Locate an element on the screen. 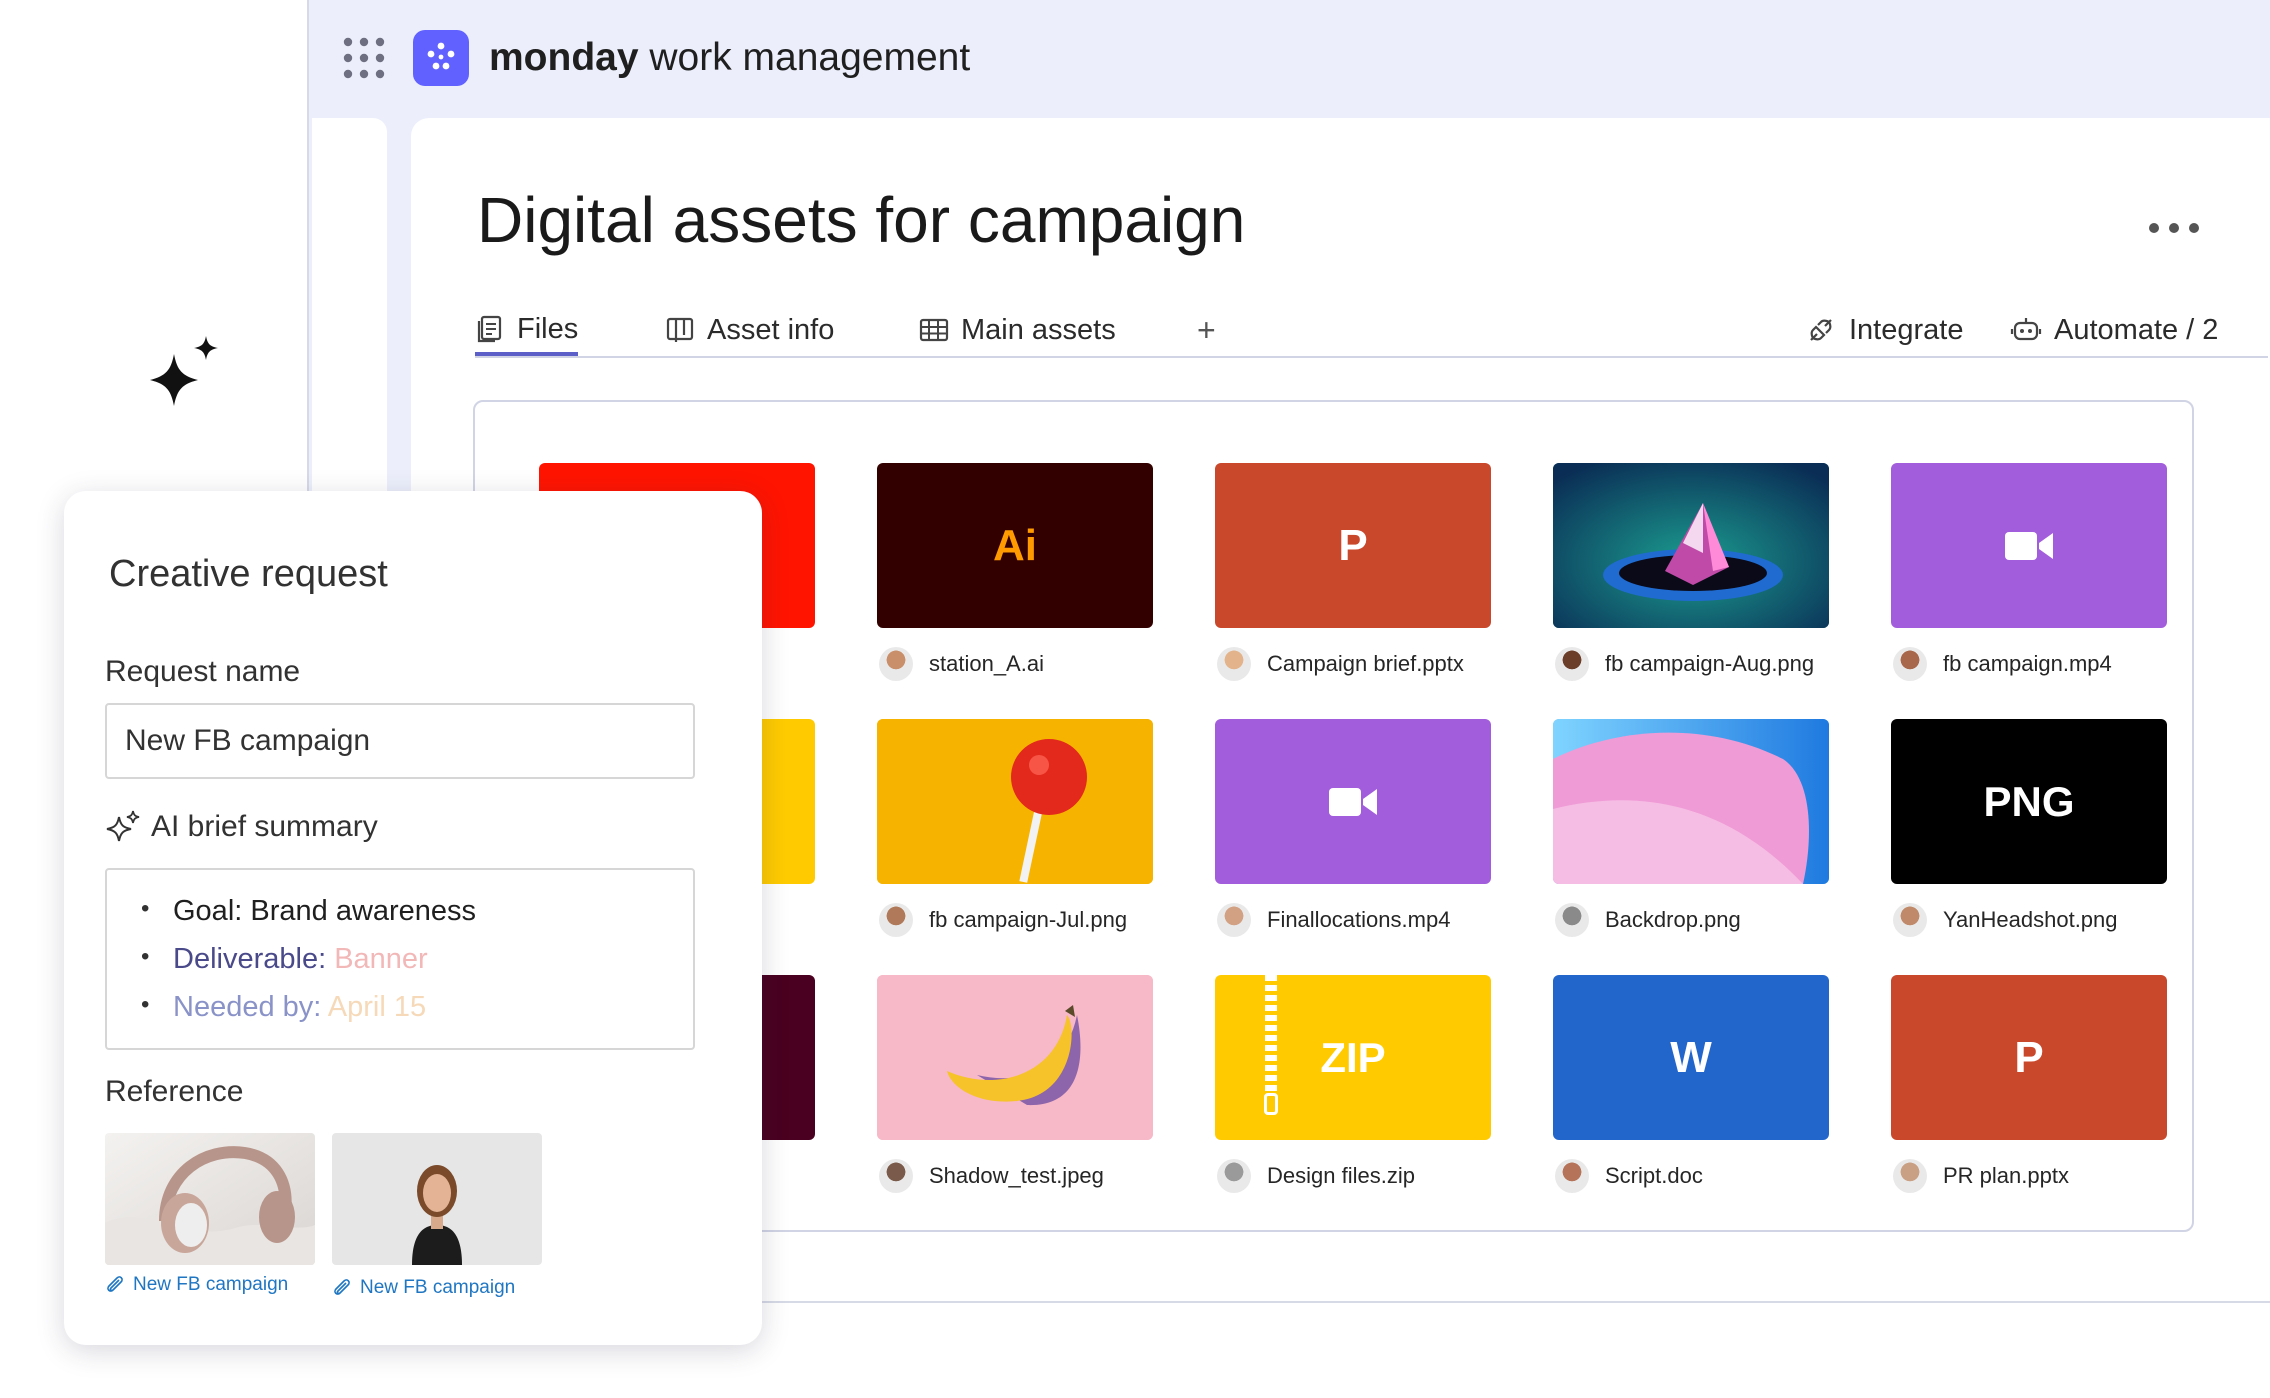  file-name: fb campaign.mp4 is located at coordinates (2027, 664).